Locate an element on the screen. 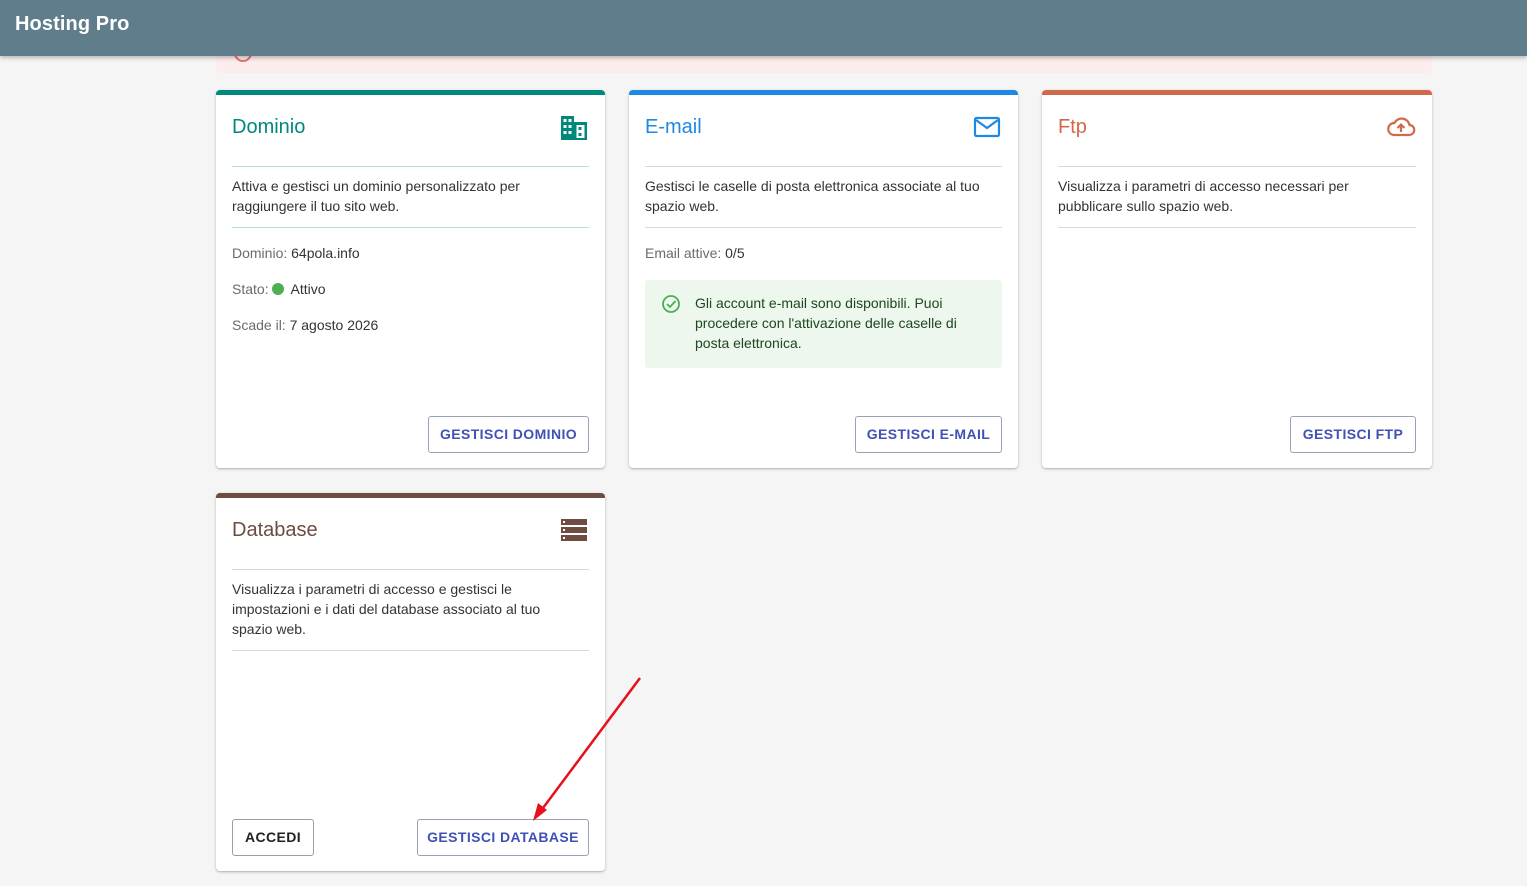 This screenshot has width=1527, height=886. email-active-info: Email attive: 0/5 is located at coordinates (695, 253).